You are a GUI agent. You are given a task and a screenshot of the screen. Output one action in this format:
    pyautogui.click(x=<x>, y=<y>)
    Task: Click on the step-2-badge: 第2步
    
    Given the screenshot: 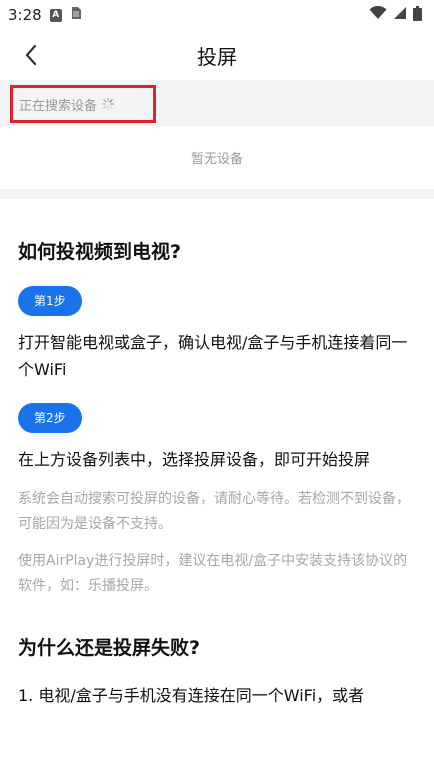 What is the action you would take?
    pyautogui.click(x=50, y=418)
    